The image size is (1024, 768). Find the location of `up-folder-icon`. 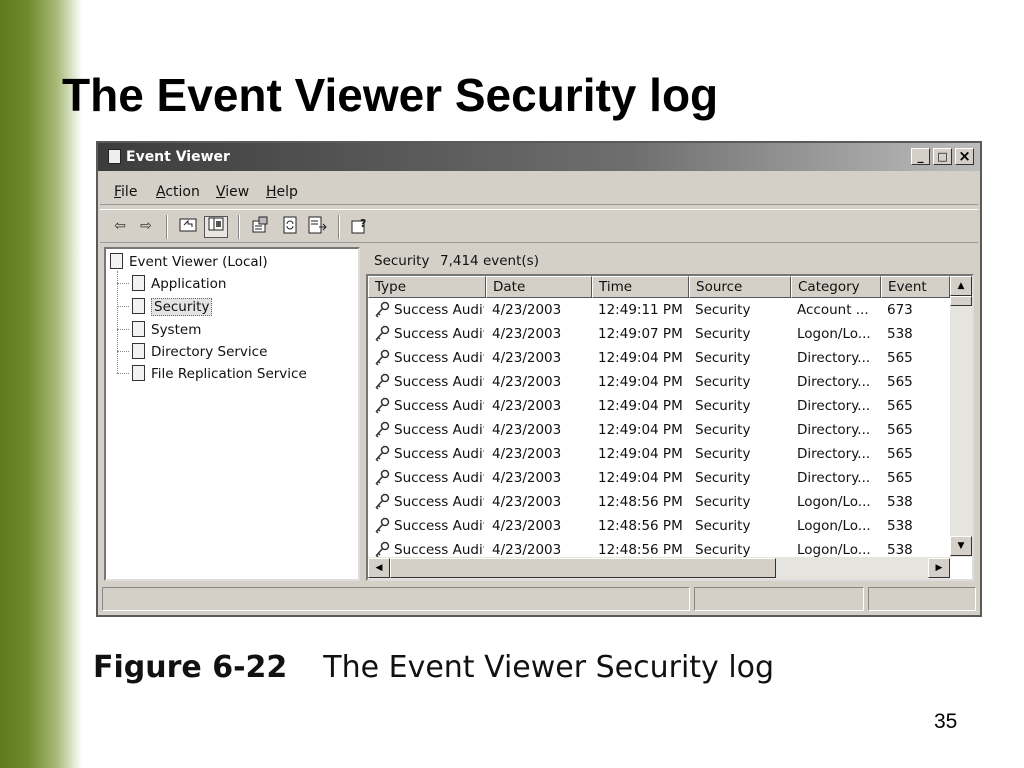

up-folder-icon is located at coordinates (188, 227).